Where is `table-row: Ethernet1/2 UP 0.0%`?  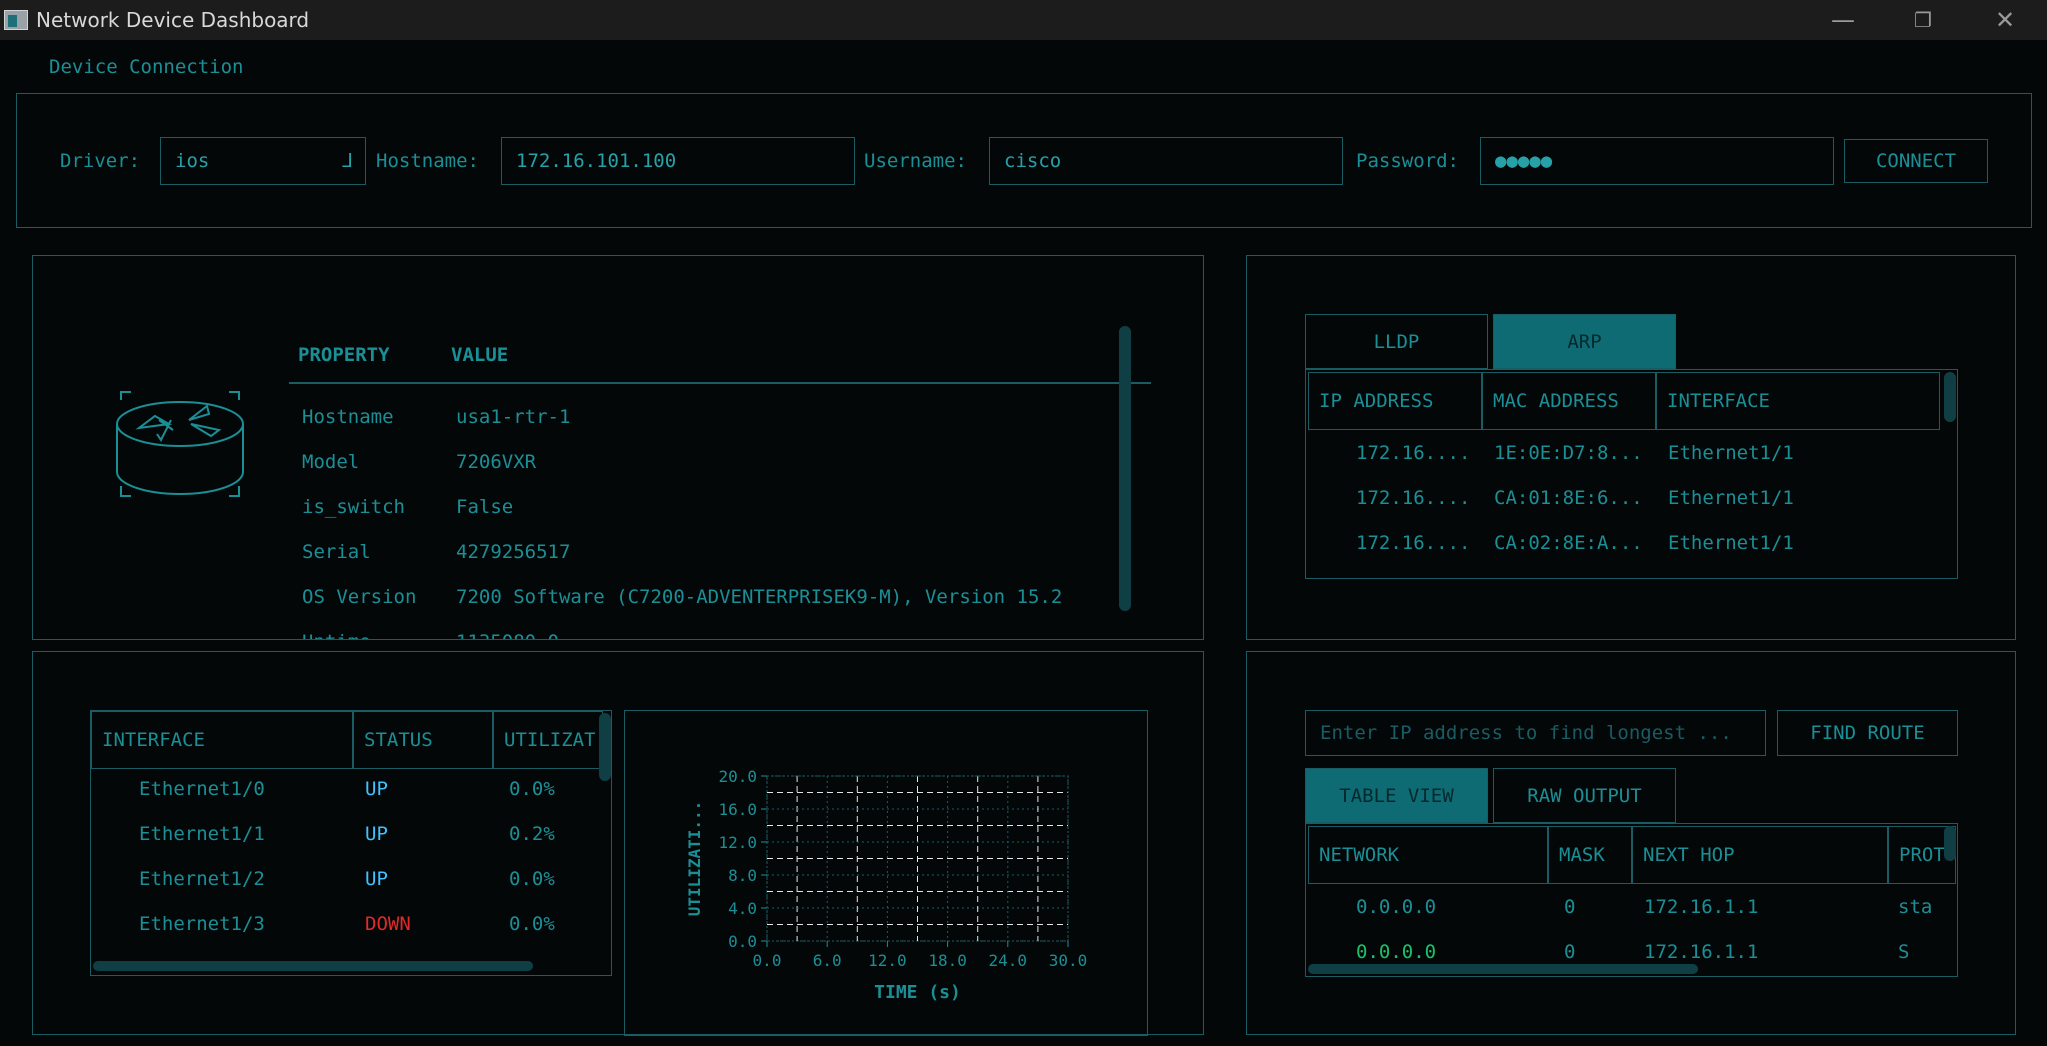 table-row: Ethernet1/2 UP 0.0% is located at coordinates (347, 879).